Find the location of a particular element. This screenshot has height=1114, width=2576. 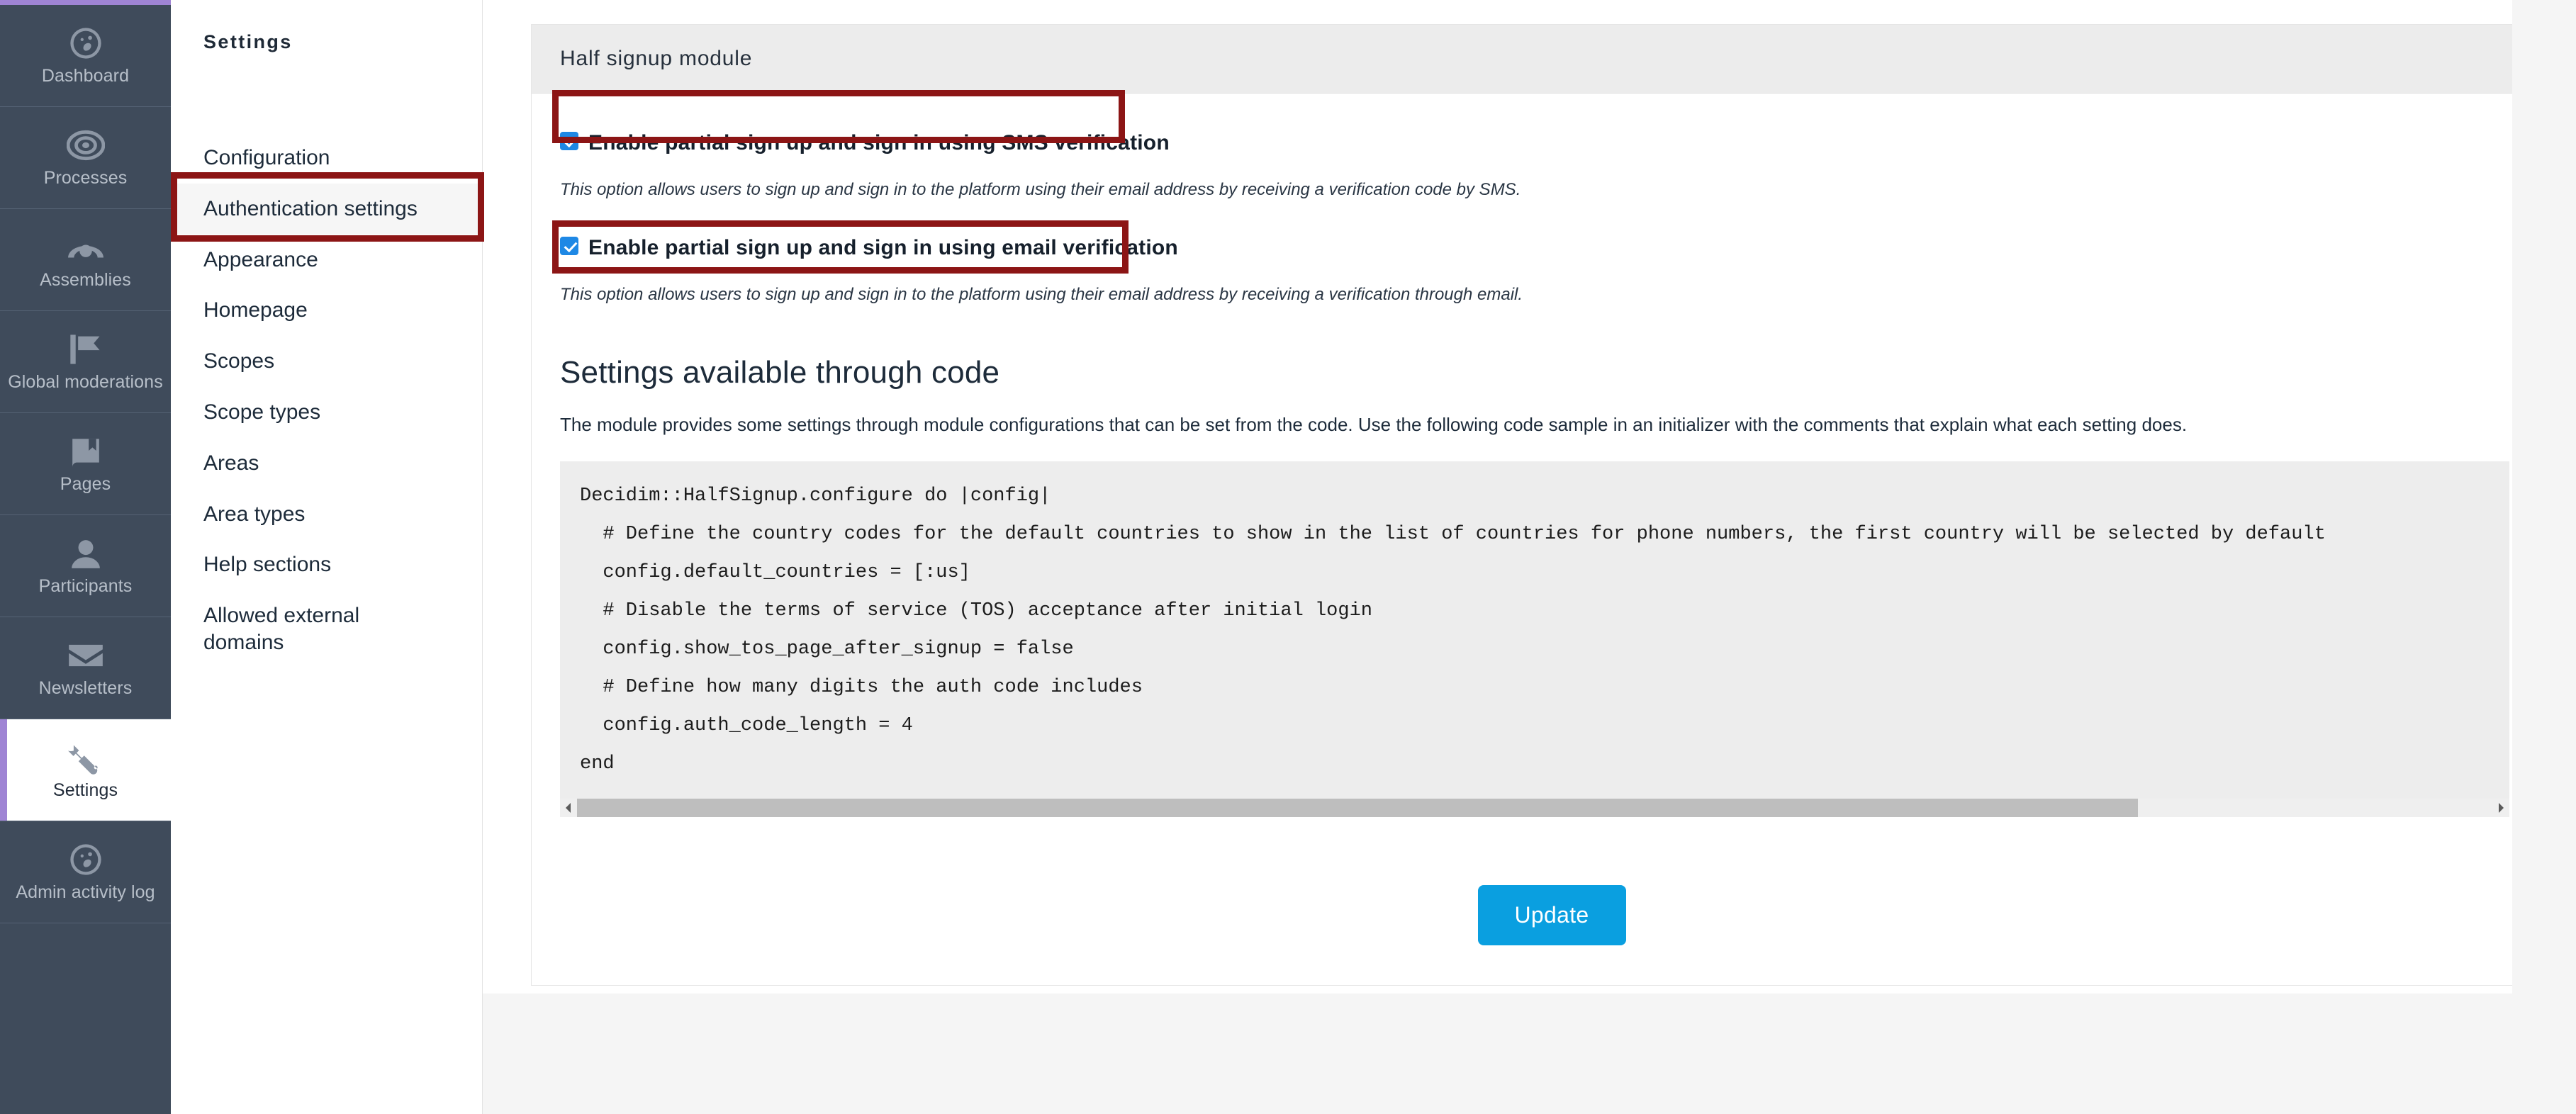

envelope-icon is located at coordinates (85, 655).